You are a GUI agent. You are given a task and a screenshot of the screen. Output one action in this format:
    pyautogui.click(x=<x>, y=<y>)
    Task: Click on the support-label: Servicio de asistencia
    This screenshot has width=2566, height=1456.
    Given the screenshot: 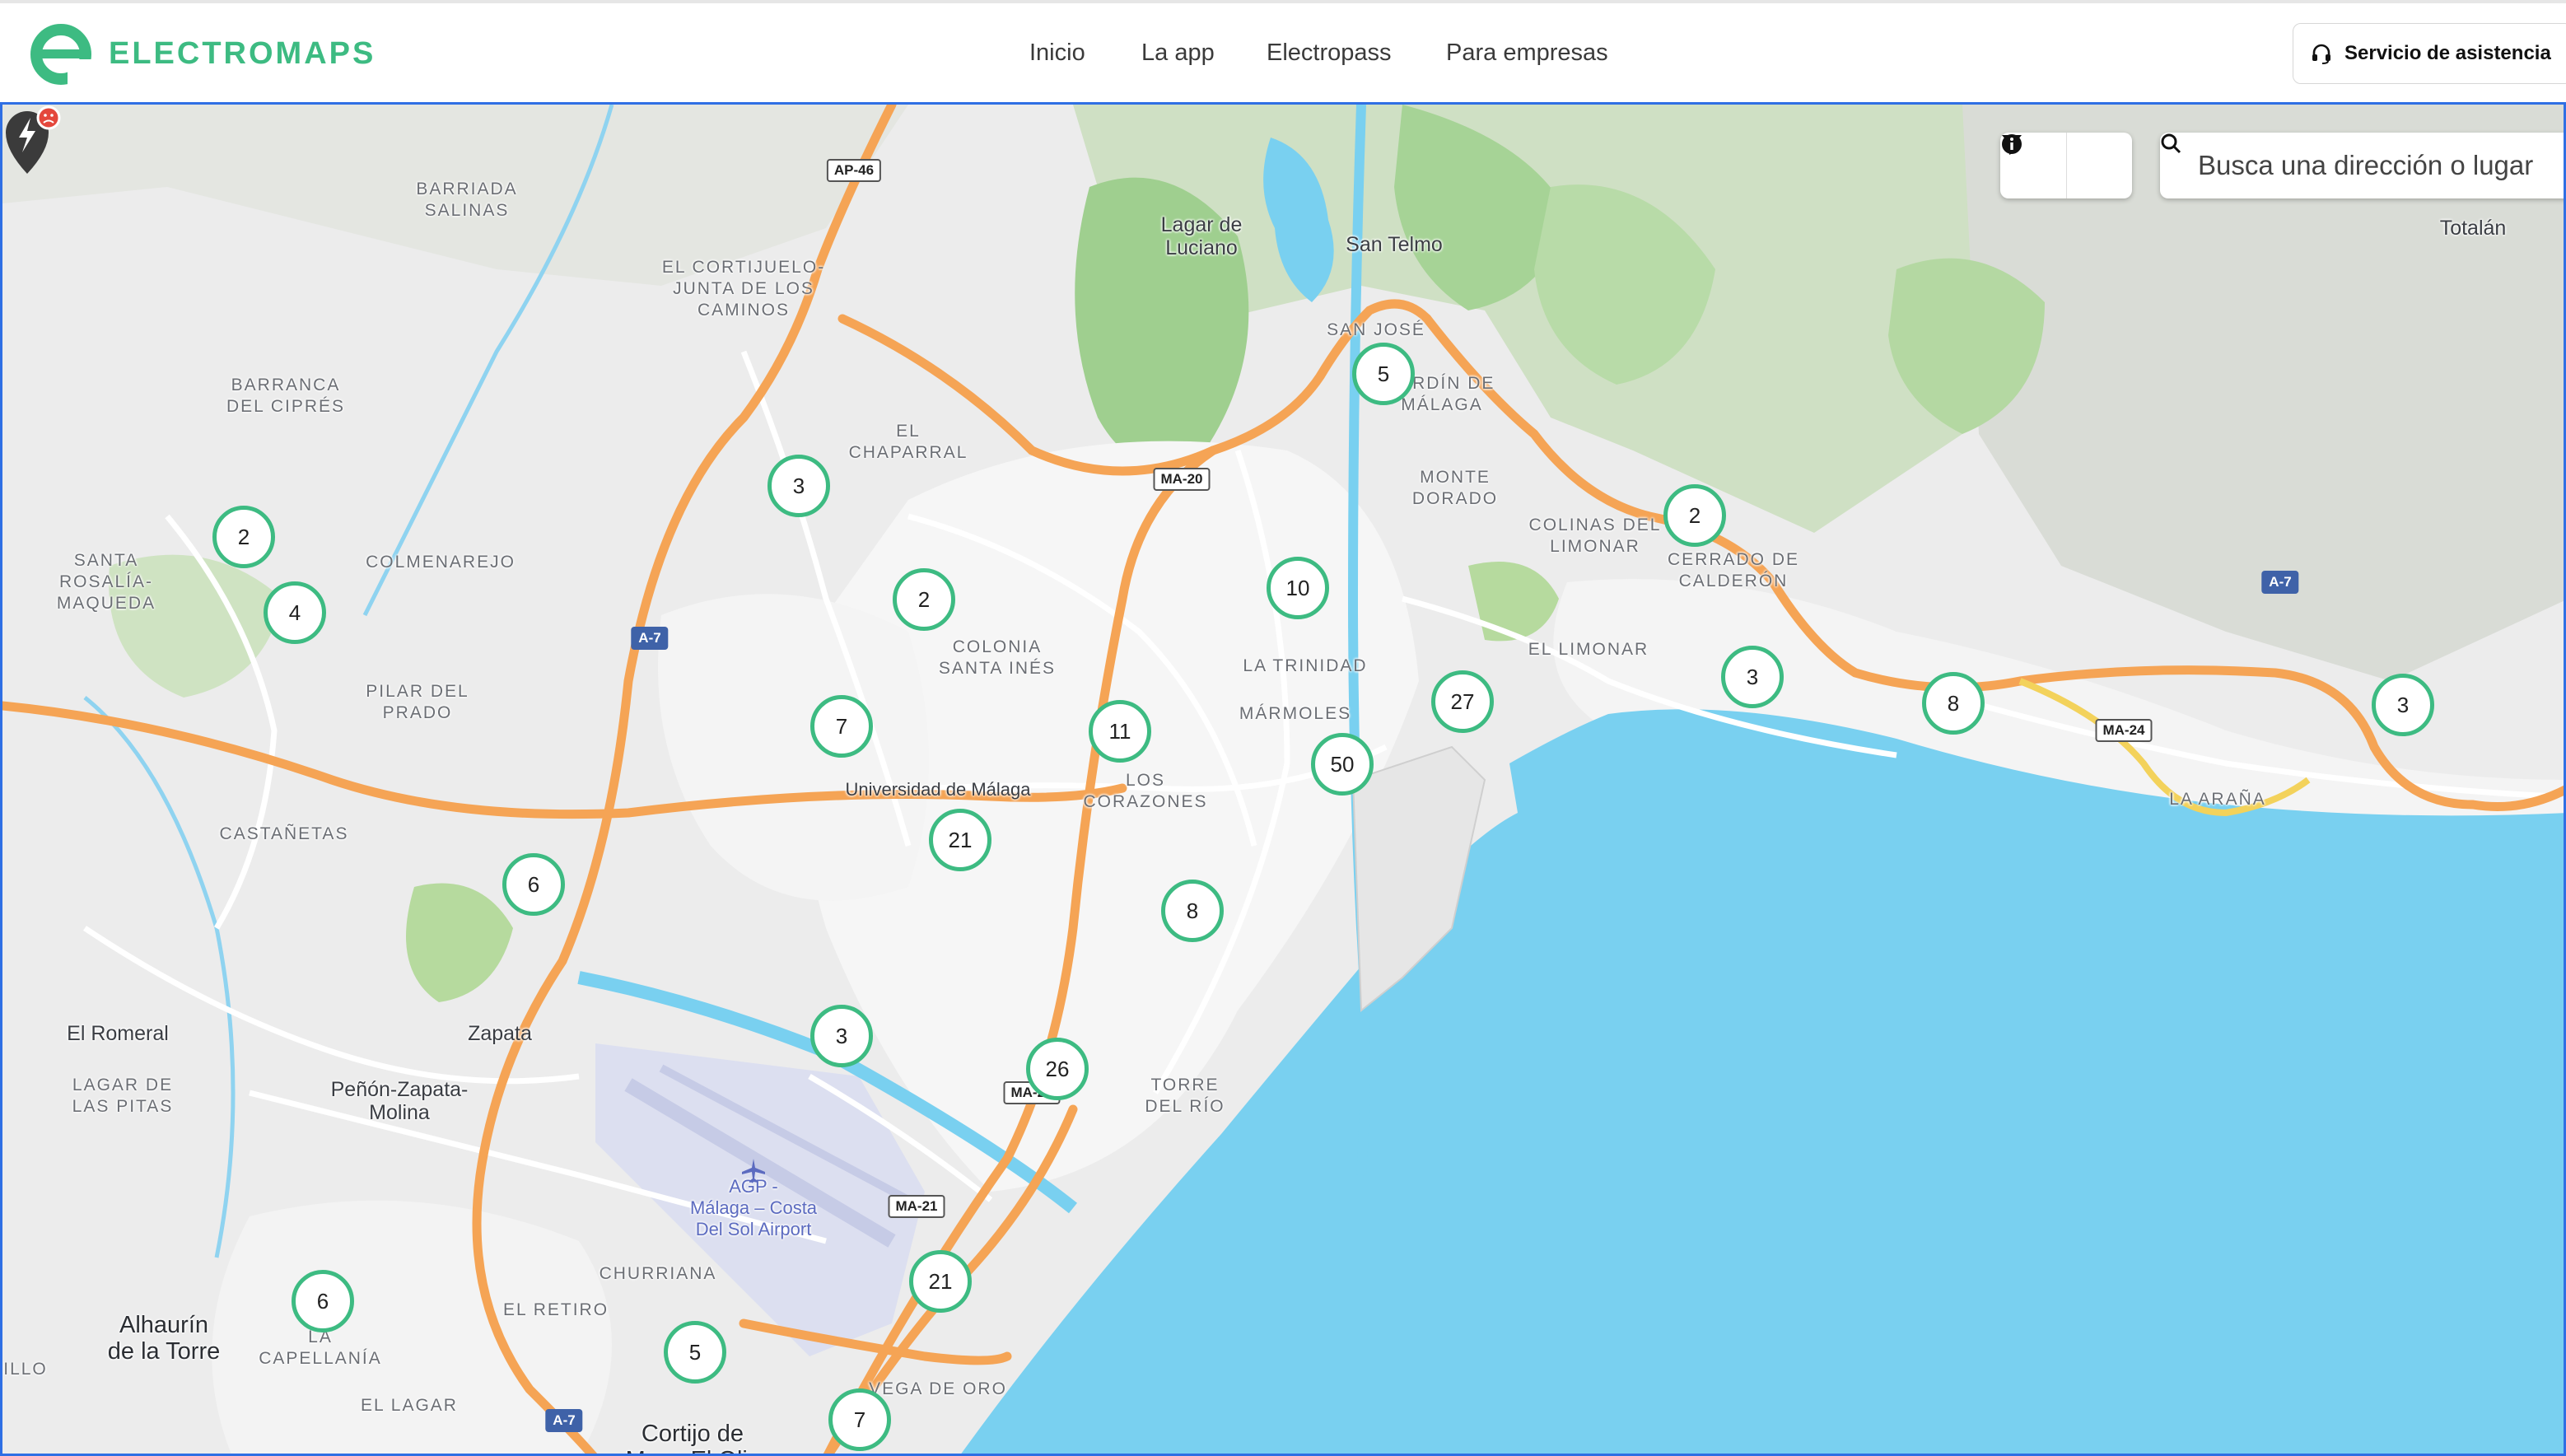 What is the action you would take?
    pyautogui.click(x=2447, y=53)
    